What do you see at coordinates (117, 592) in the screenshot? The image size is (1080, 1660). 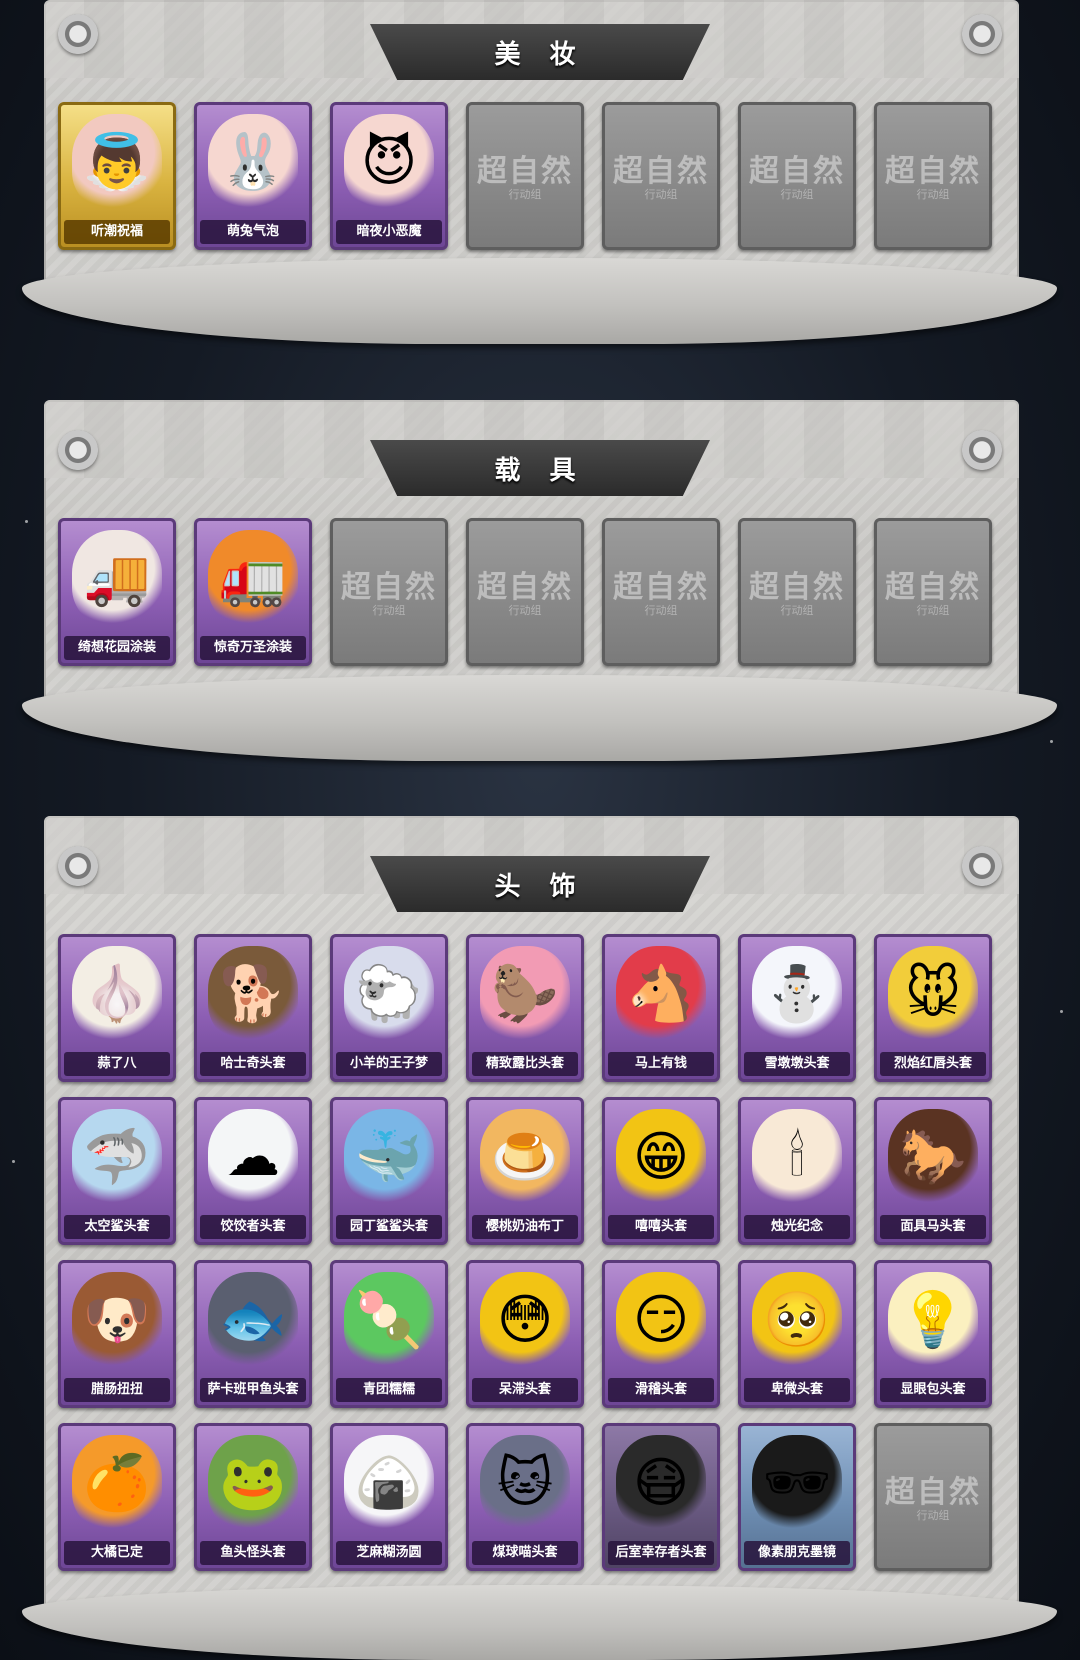 I see `item-card: 🚚 绮想花园涂装` at bounding box center [117, 592].